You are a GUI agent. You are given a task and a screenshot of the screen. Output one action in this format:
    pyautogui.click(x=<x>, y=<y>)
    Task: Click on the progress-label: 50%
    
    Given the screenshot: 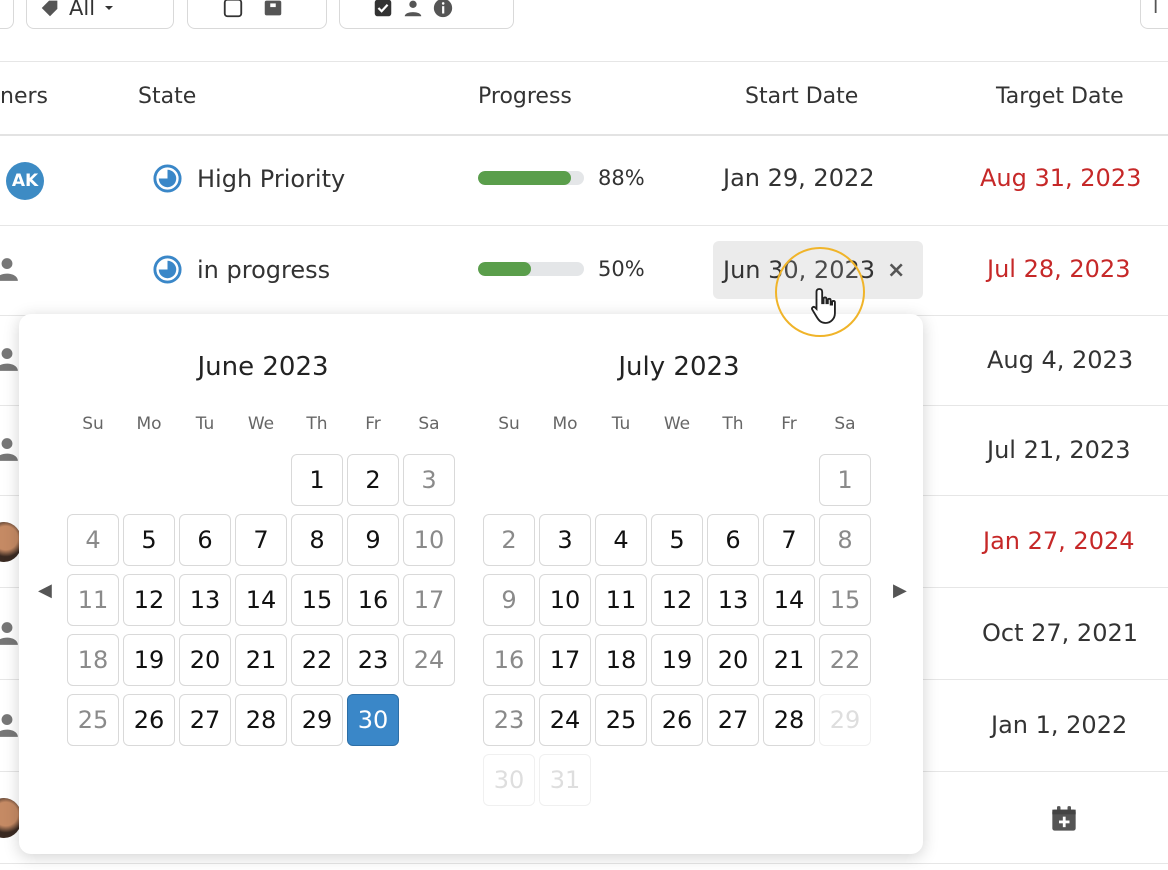 What is the action you would take?
    pyautogui.click(x=621, y=269)
    